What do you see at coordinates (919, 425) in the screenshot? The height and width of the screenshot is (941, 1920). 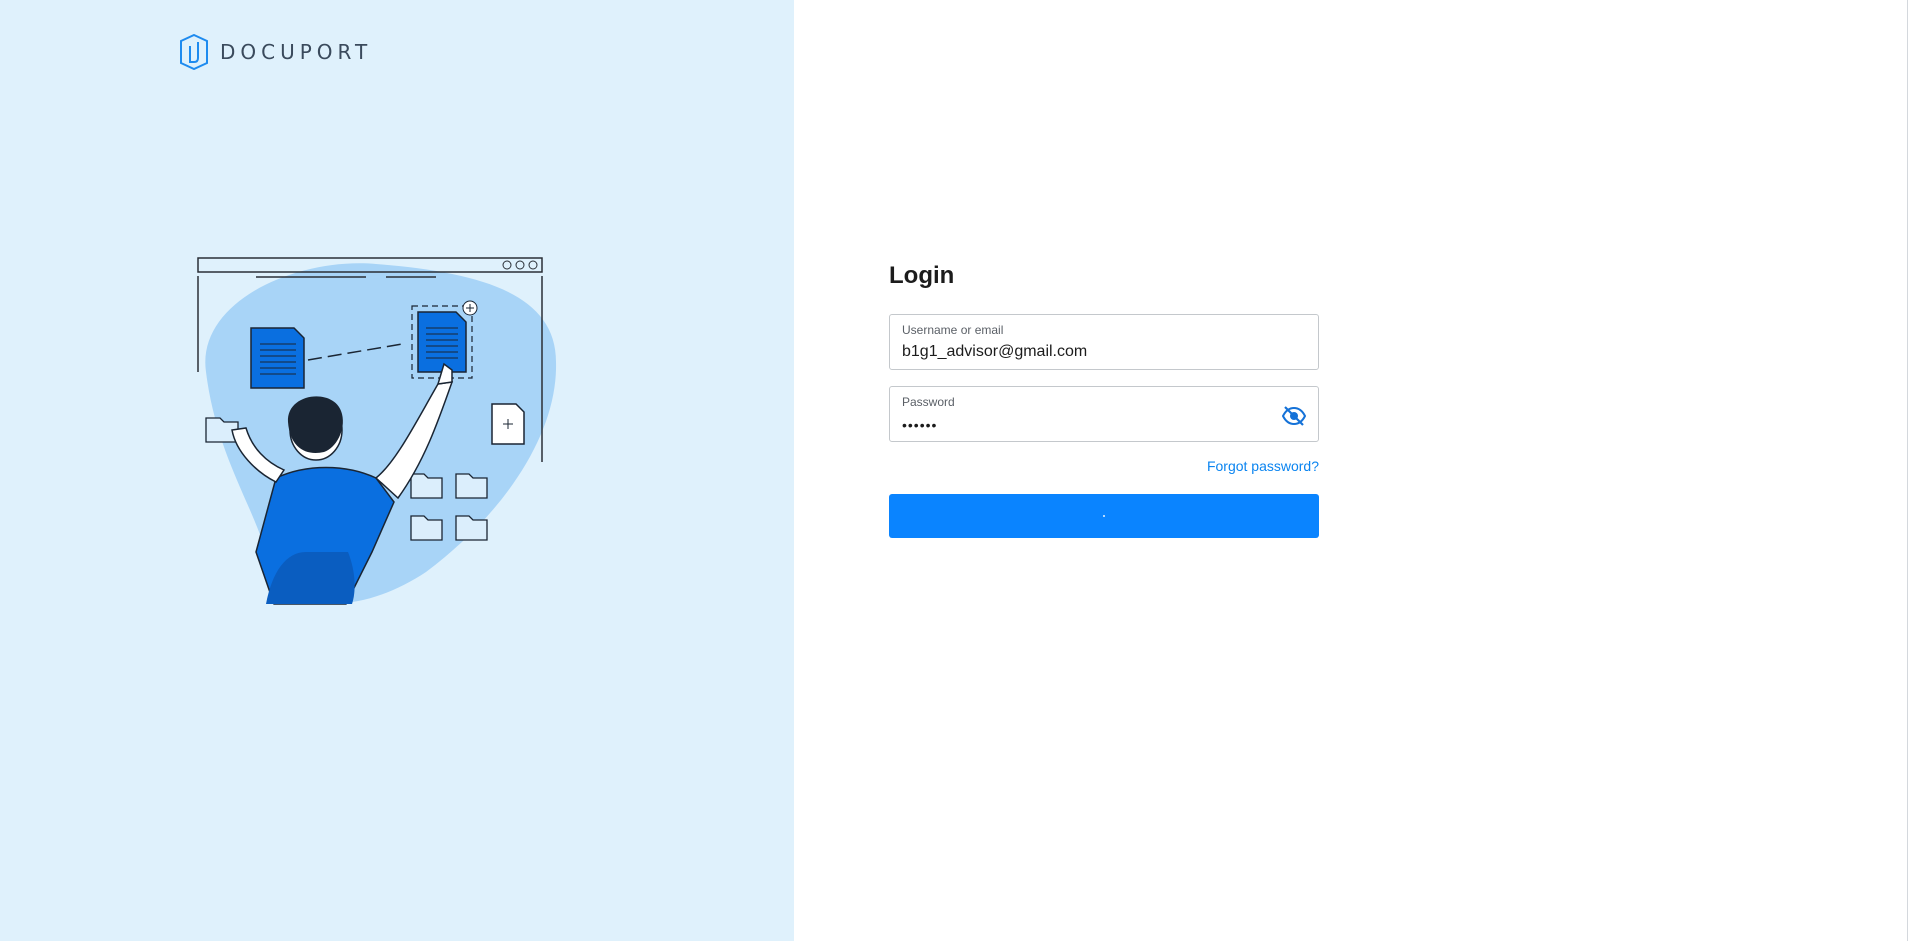 I see `password-input: ••••••` at bounding box center [919, 425].